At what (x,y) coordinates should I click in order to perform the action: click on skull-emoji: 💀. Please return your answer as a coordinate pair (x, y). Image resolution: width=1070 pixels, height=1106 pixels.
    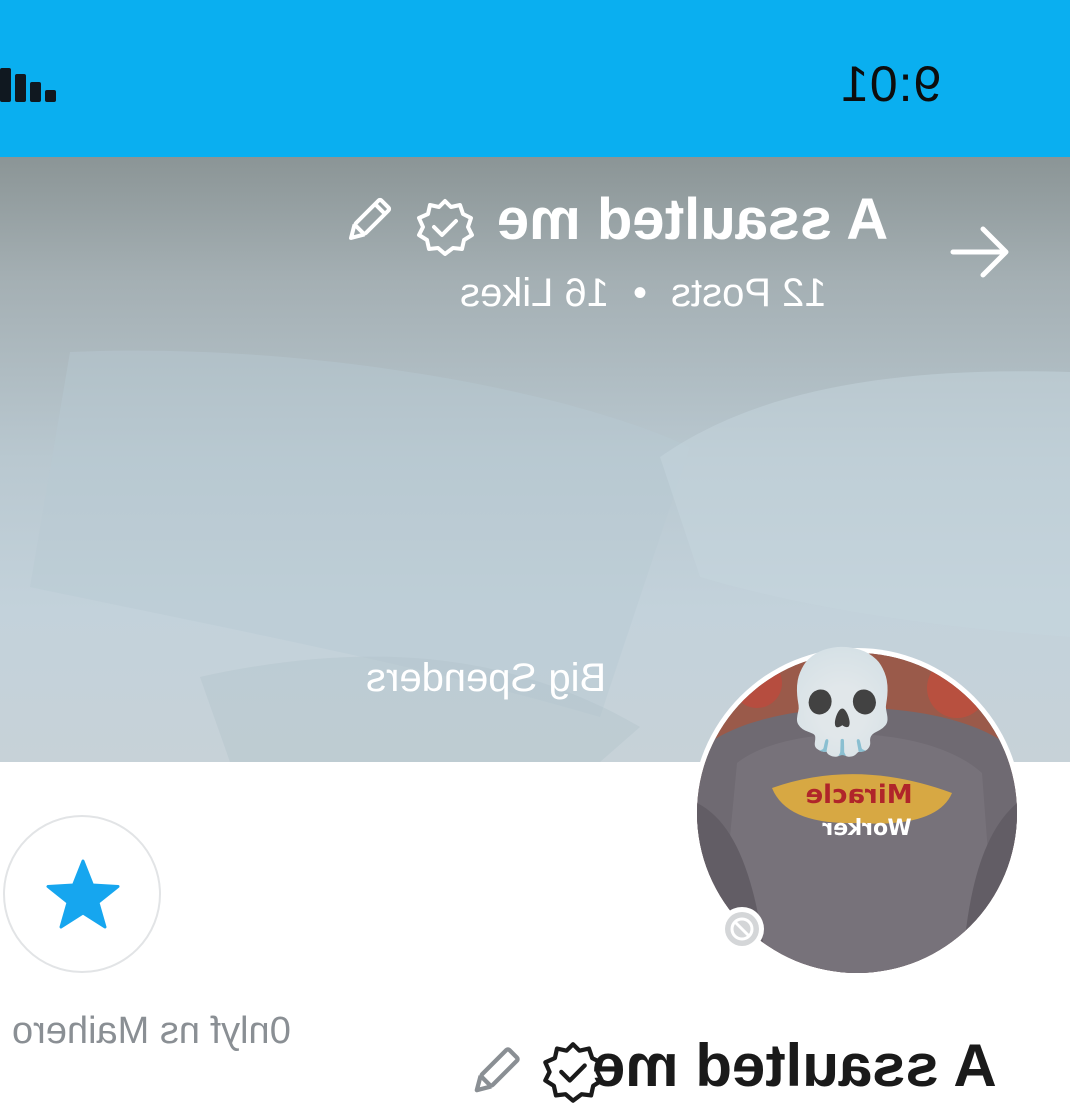
    Looking at the image, I should click on (842, 702).